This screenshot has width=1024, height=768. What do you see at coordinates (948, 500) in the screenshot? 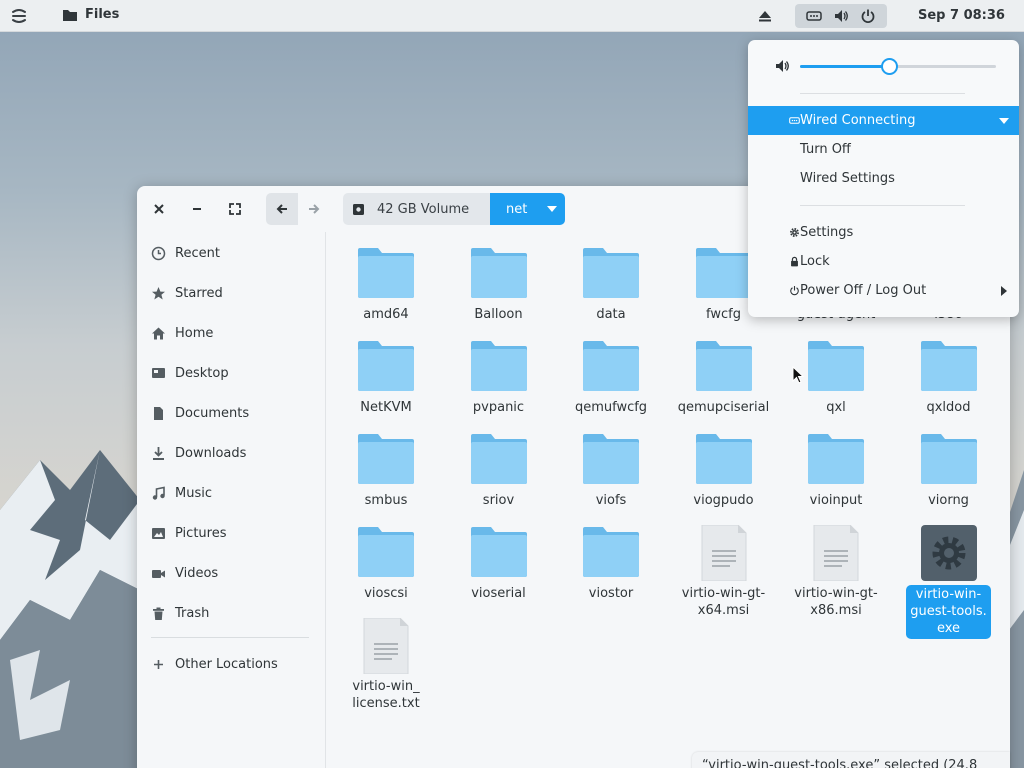
I see `file-name: viorng` at bounding box center [948, 500].